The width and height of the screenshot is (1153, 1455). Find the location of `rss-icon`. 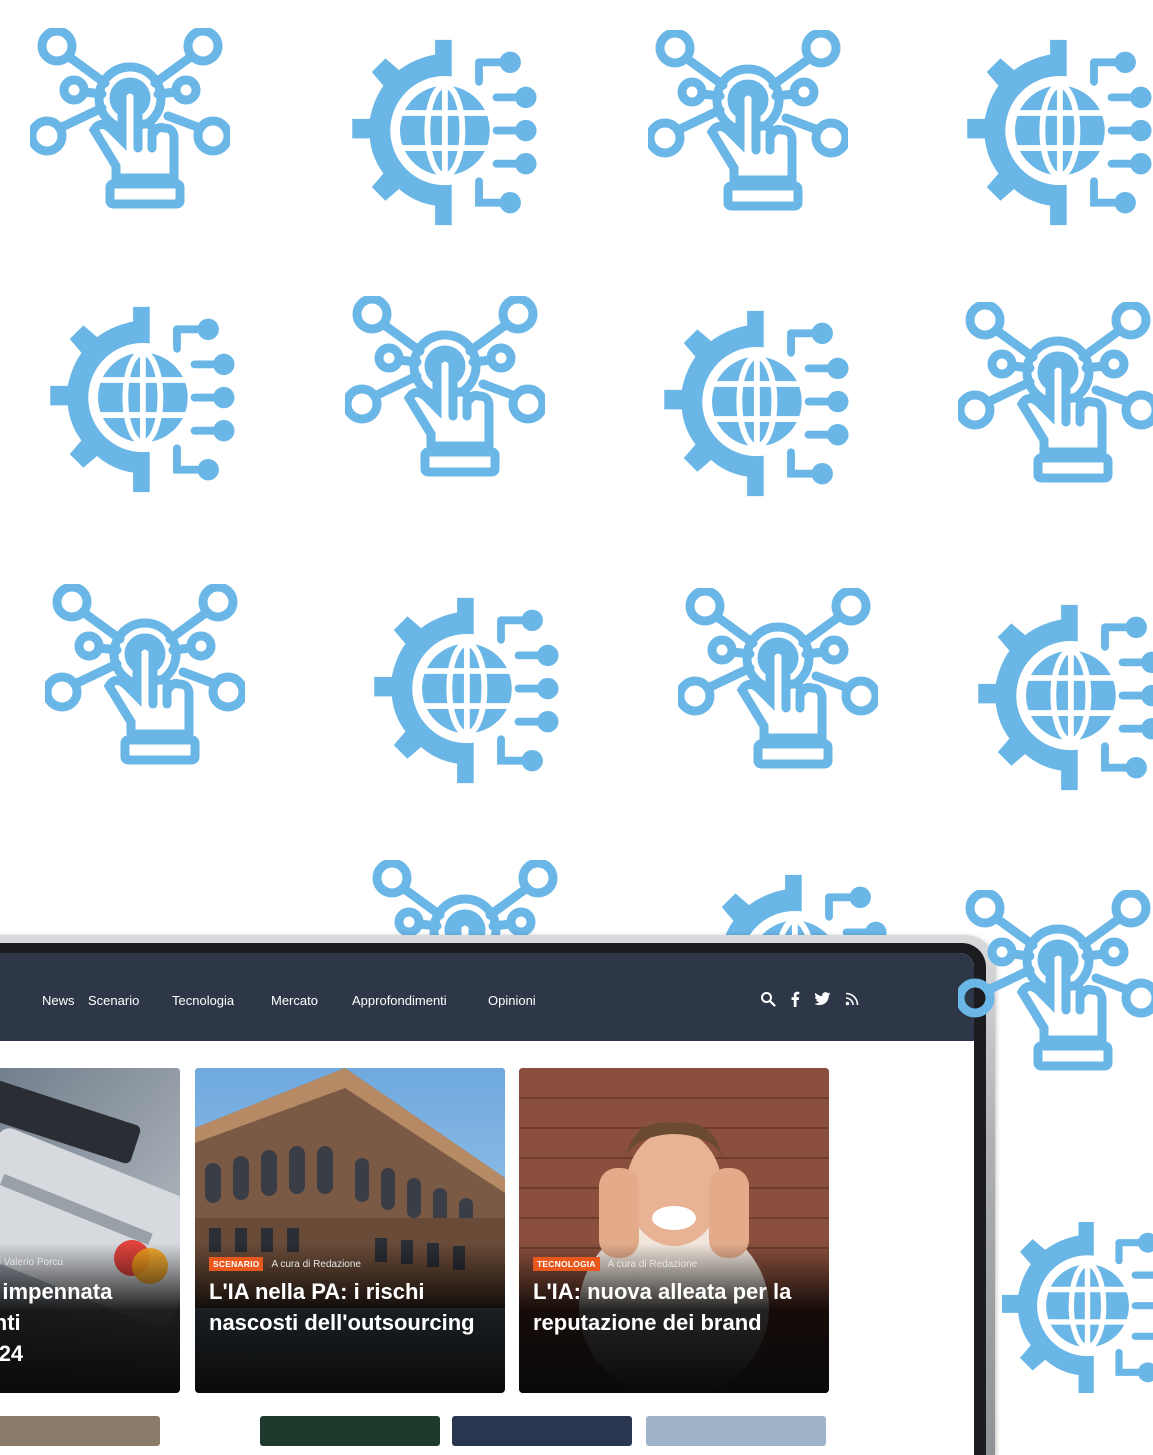

rss-icon is located at coordinates (852, 999).